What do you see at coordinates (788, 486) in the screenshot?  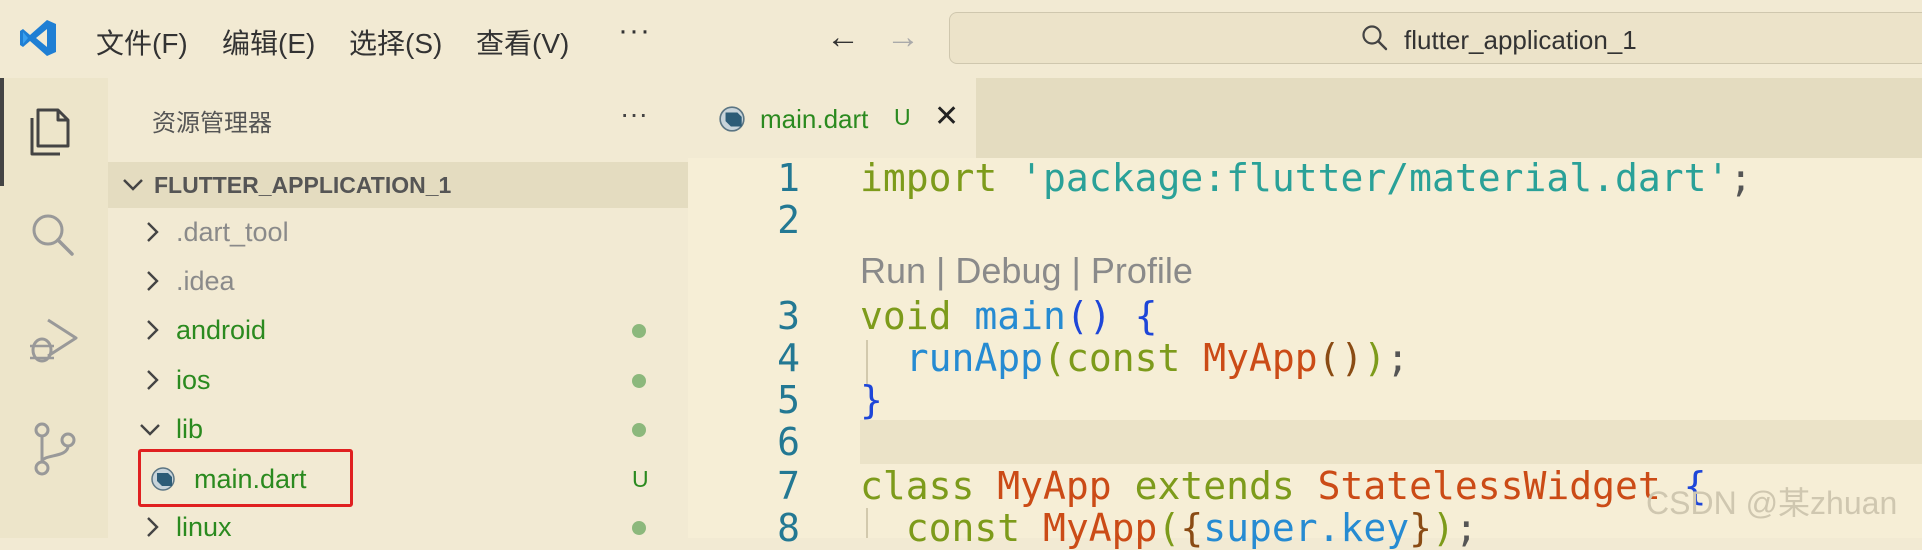 I see `line-number: 7` at bounding box center [788, 486].